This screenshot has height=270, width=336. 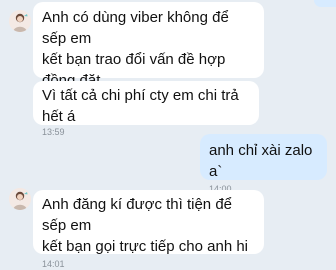 I want to click on message-timestamp: 14:01, so click(x=53, y=264).